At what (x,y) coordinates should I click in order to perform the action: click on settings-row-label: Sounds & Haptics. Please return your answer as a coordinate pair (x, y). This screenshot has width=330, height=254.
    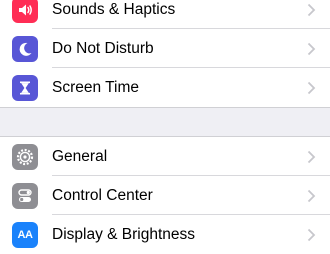
    Looking at the image, I should click on (114, 9).